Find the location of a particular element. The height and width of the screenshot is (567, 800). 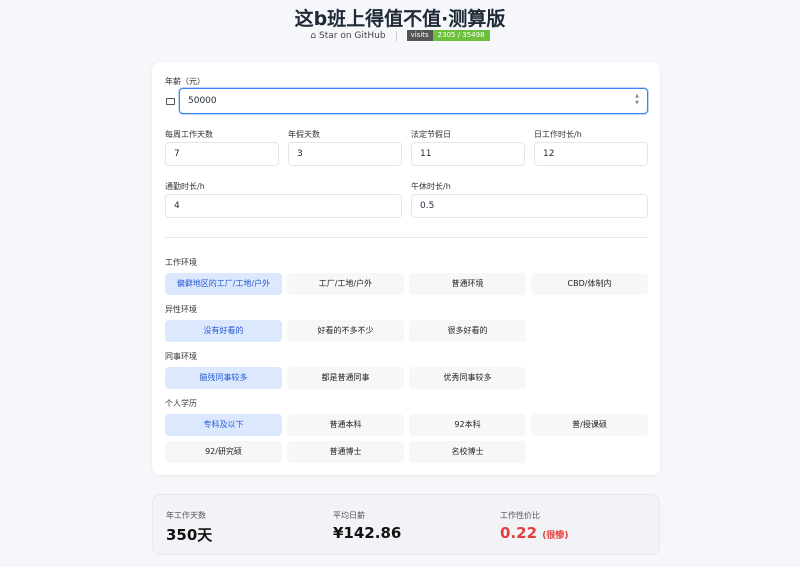

work-days-value: 350天 is located at coordinates (189, 535).